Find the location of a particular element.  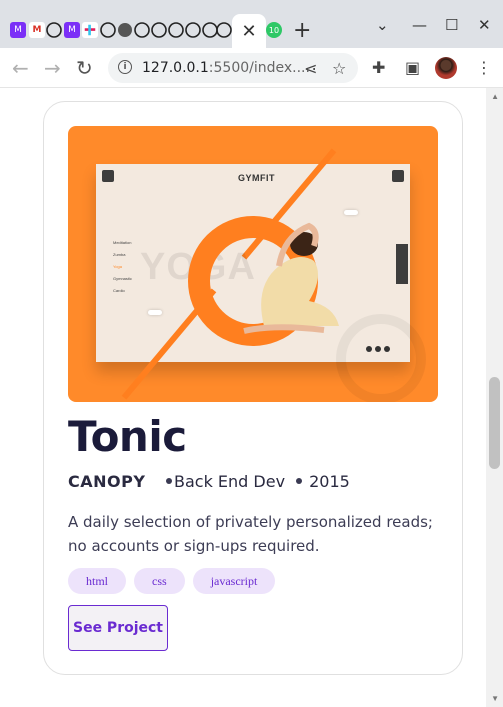

address-bar: i 127.0.0.1:5500/index.... ⋖ ☆ is located at coordinates (233, 68).